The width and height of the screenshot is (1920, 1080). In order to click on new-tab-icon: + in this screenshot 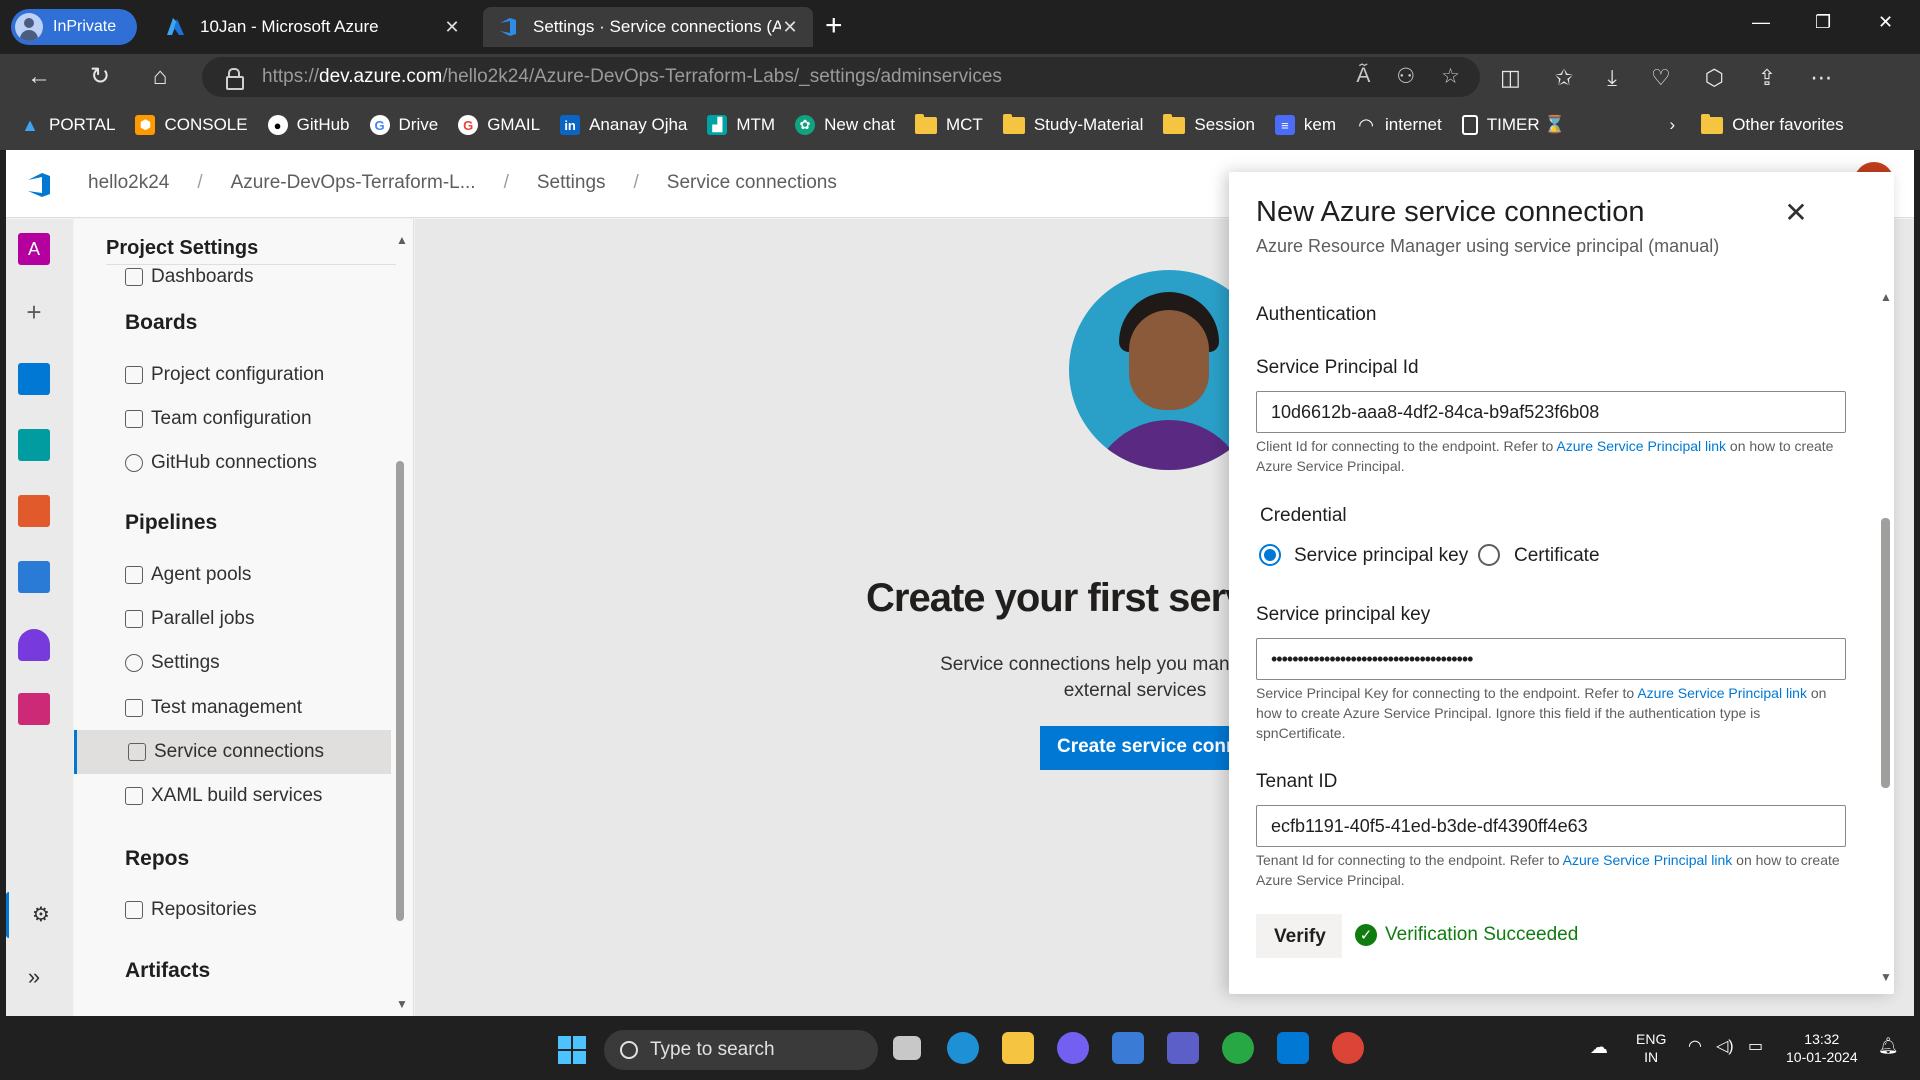, I will do `click(834, 26)`.